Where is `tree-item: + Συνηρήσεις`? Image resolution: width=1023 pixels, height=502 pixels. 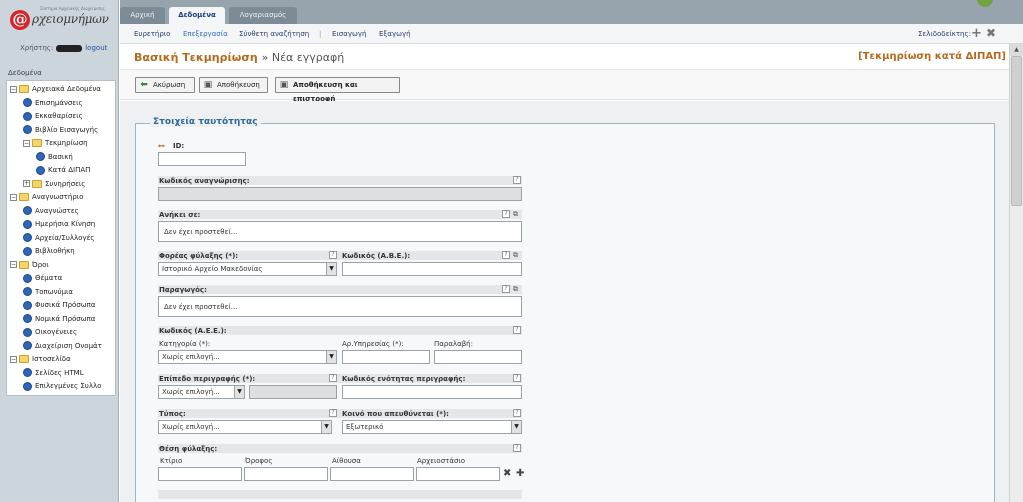 tree-item: + Συνηρήσεις is located at coordinates (54, 184).